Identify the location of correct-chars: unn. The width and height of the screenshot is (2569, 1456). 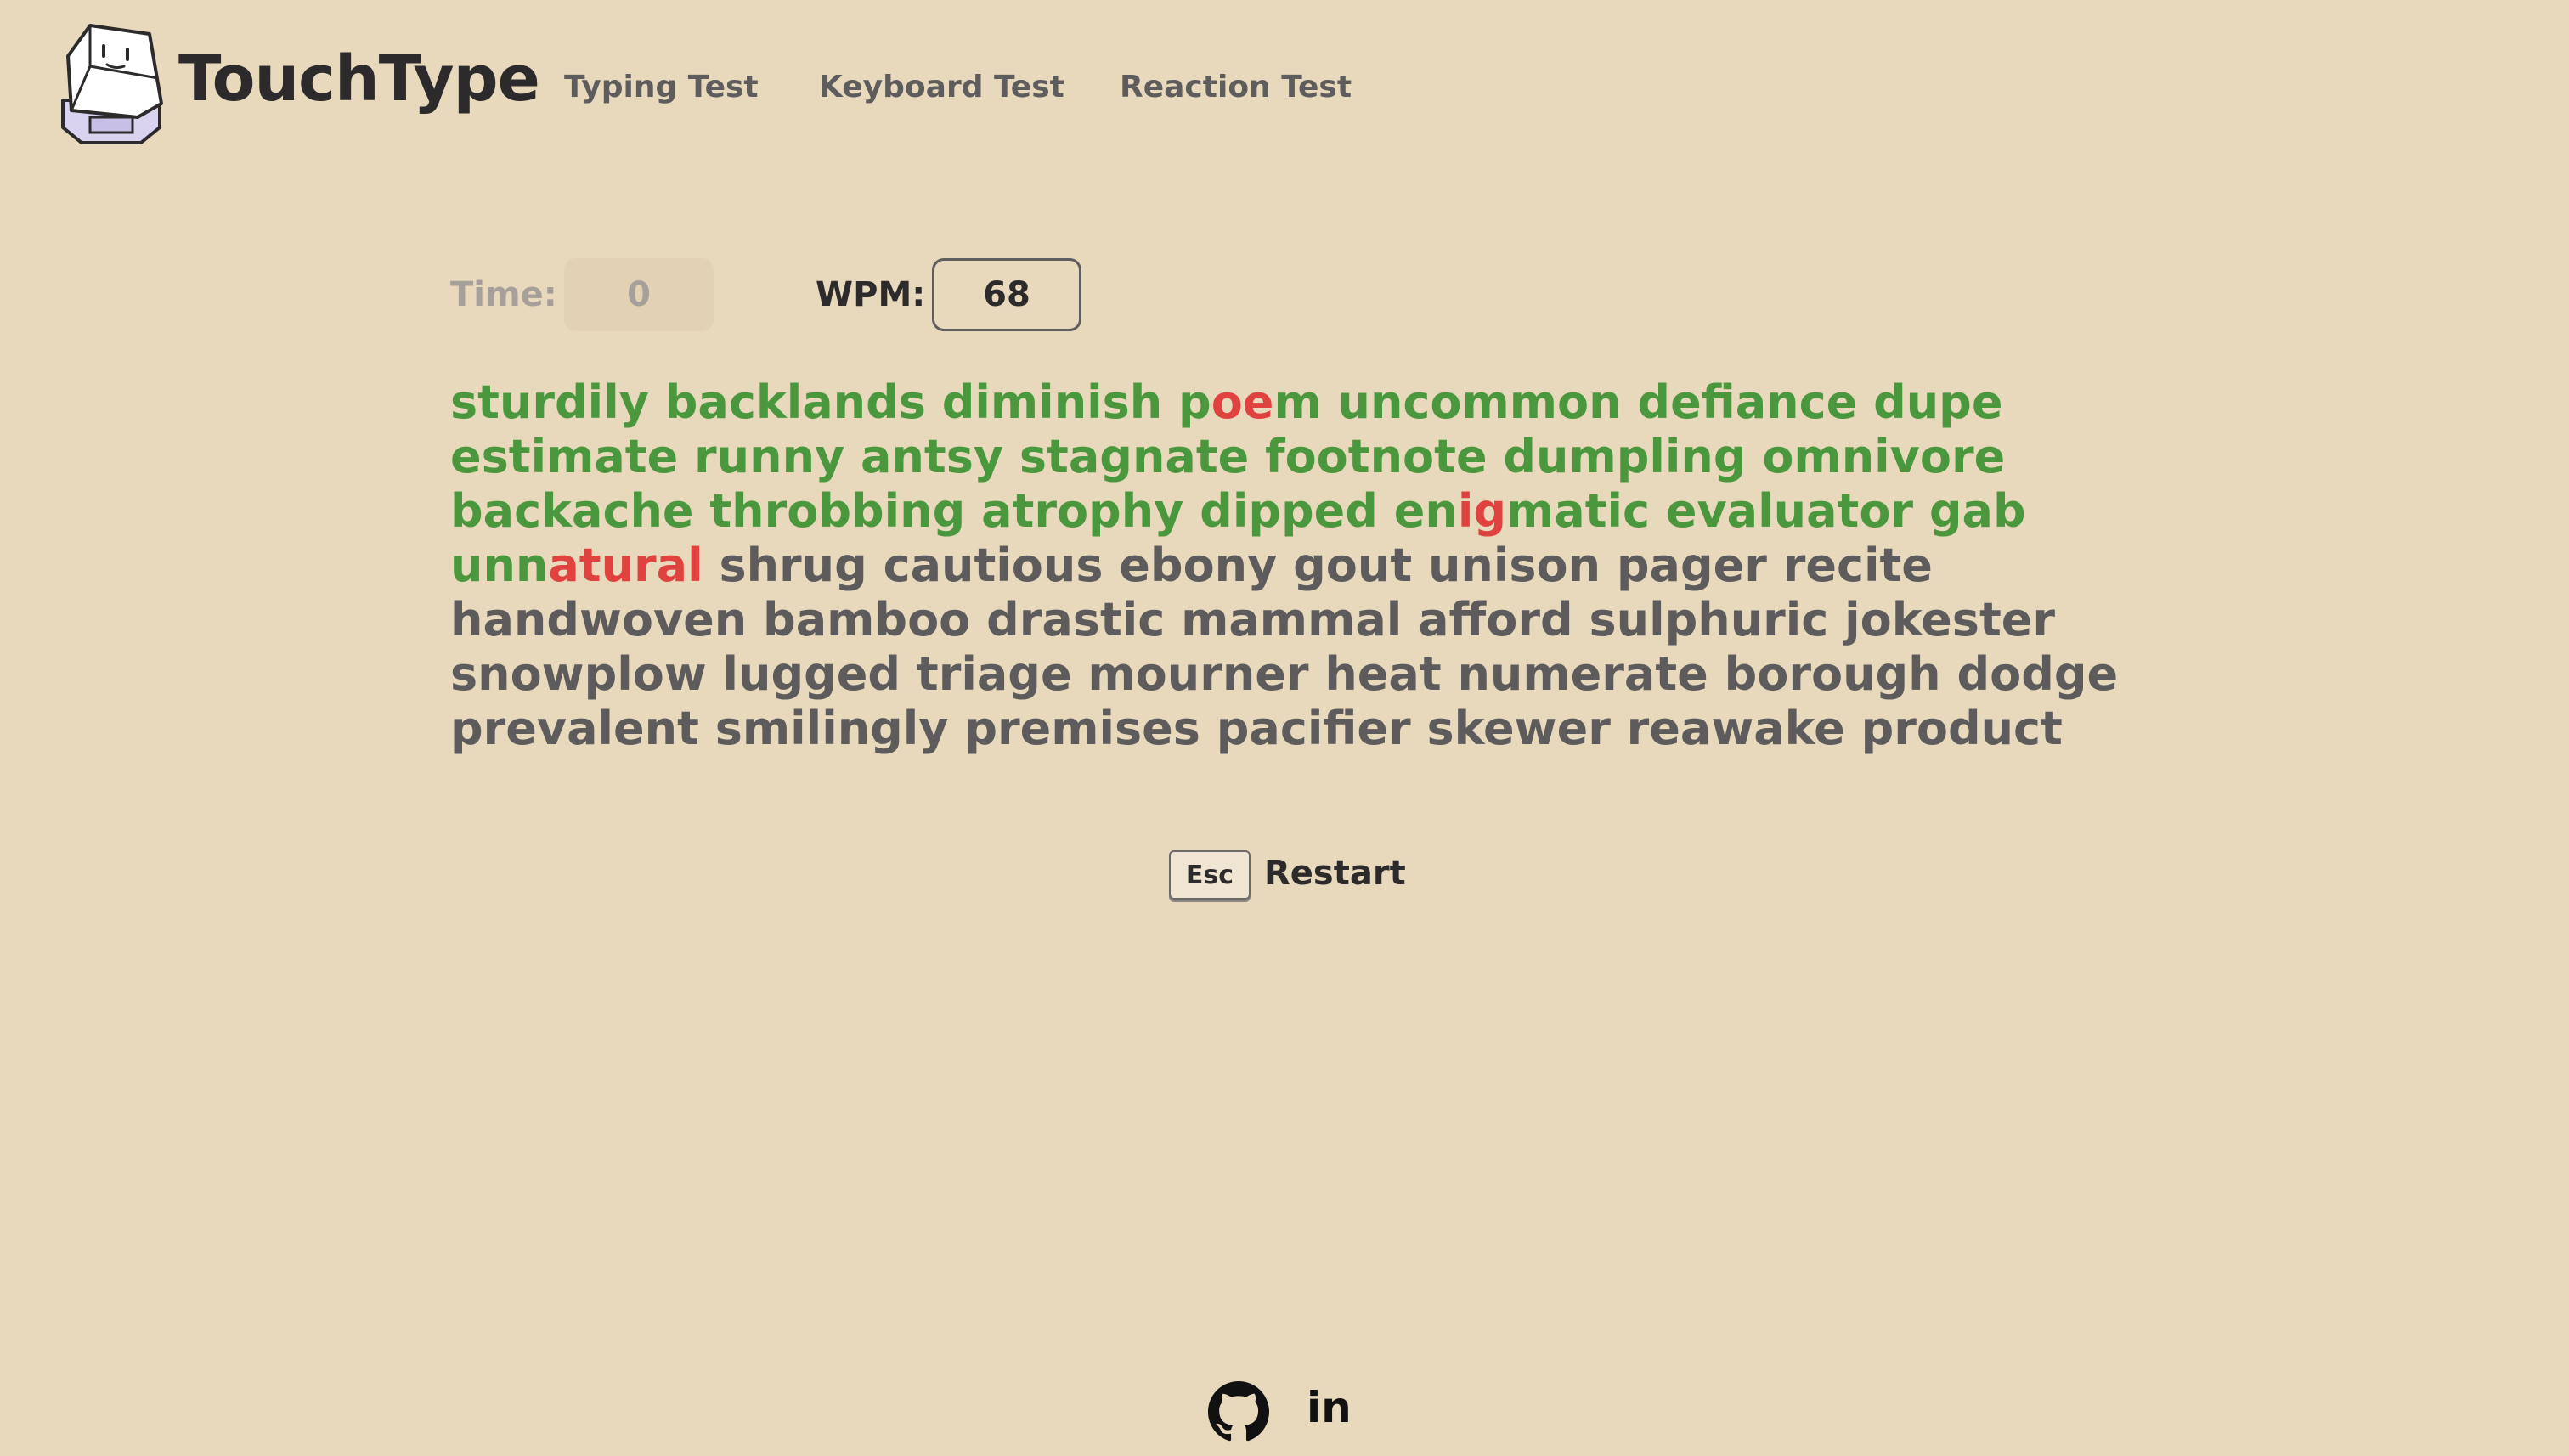
(499, 565).